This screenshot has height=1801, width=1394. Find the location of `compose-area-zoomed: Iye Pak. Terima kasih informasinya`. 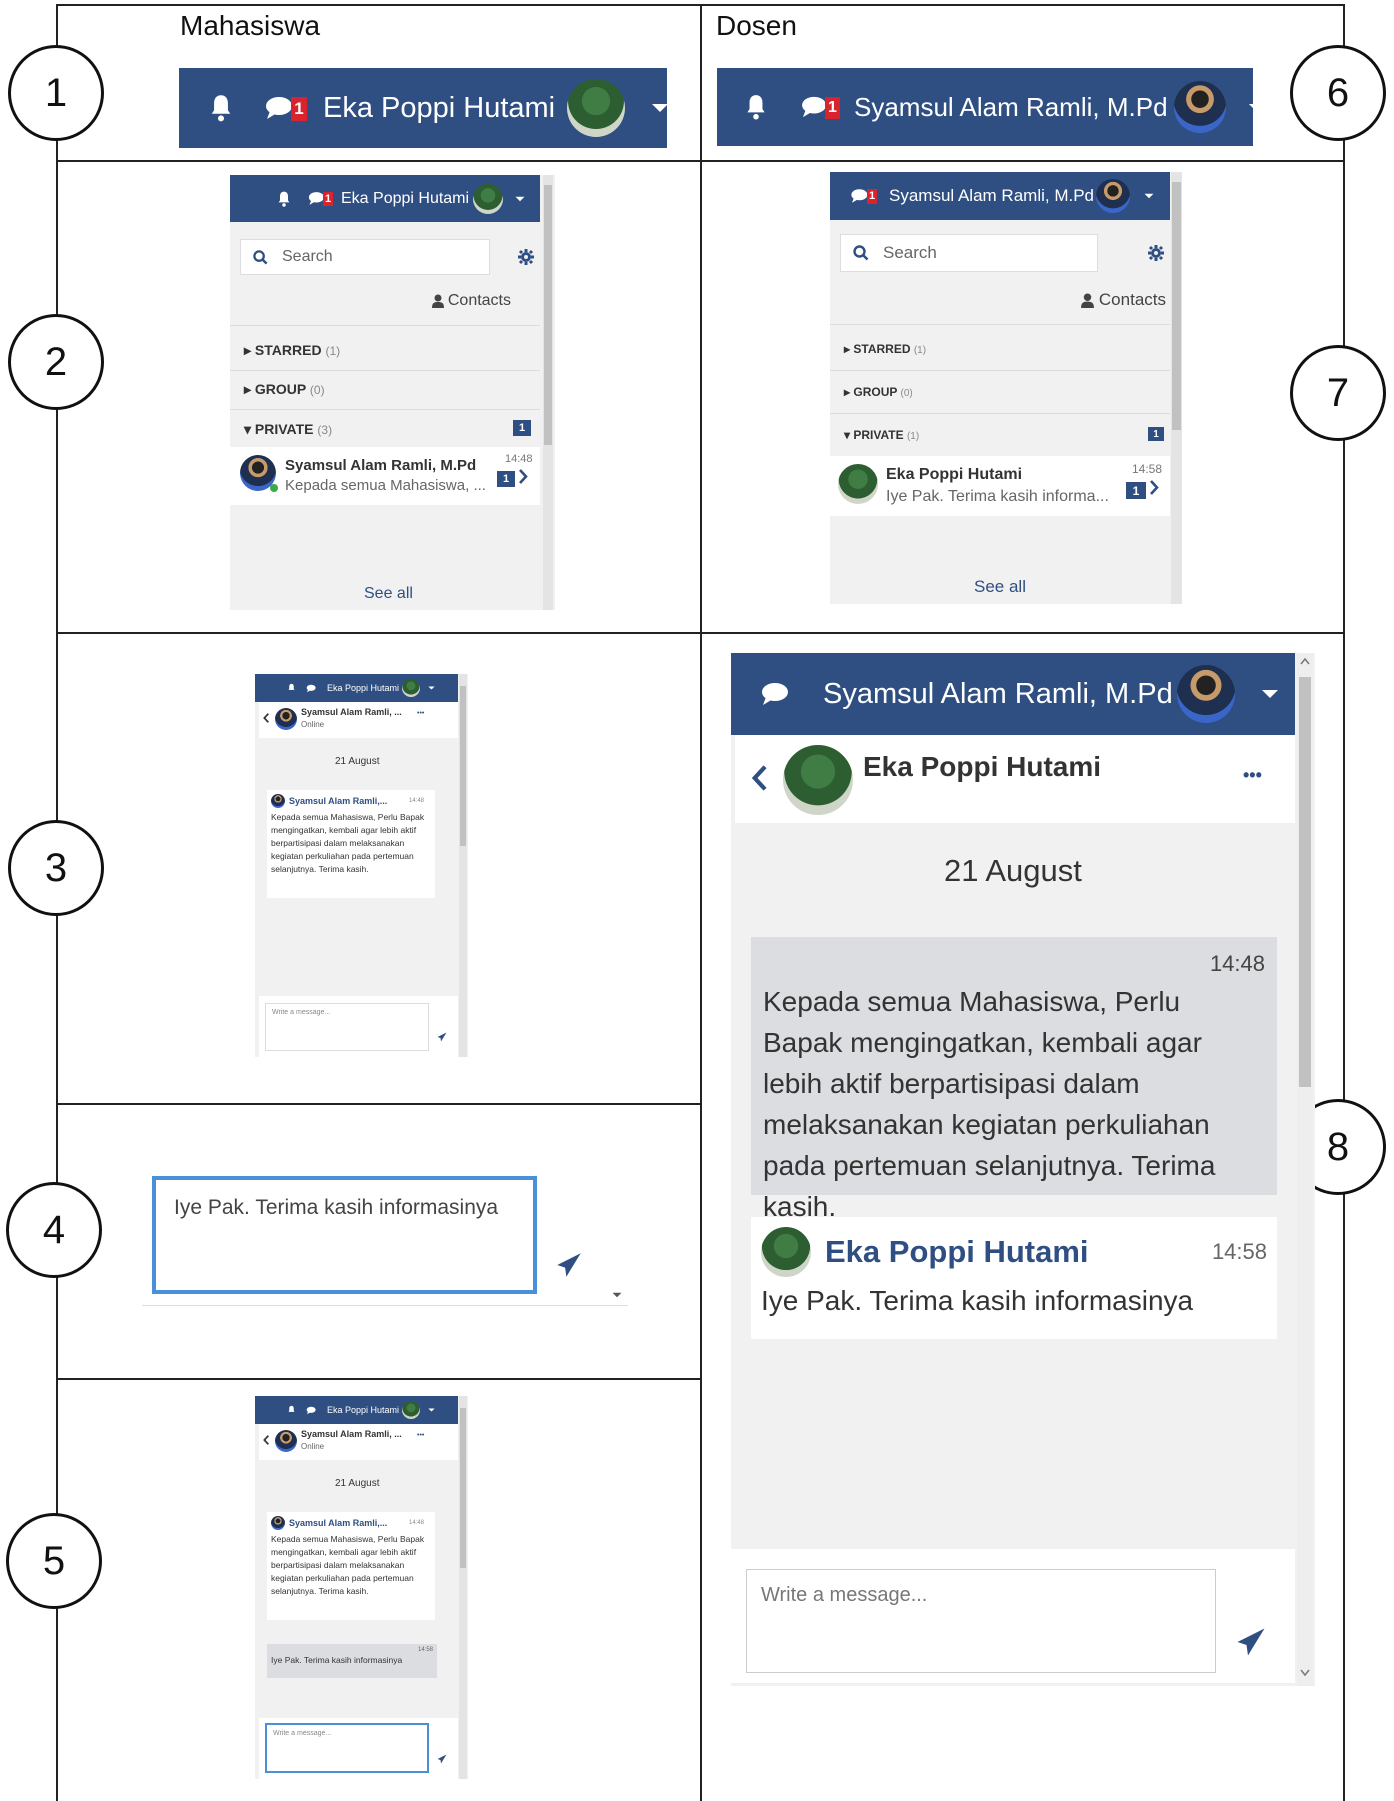

compose-area-zoomed: Iye Pak. Terima kasih informasinya is located at coordinates (385, 1231).